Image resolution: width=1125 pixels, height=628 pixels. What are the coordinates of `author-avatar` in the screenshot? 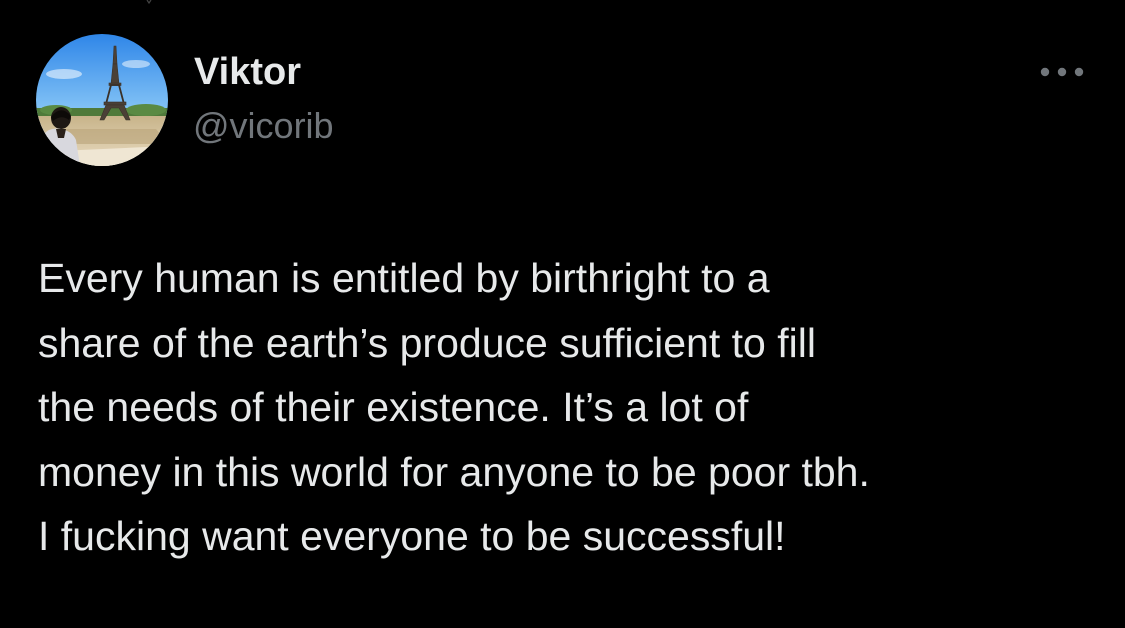 It's located at (102, 100).